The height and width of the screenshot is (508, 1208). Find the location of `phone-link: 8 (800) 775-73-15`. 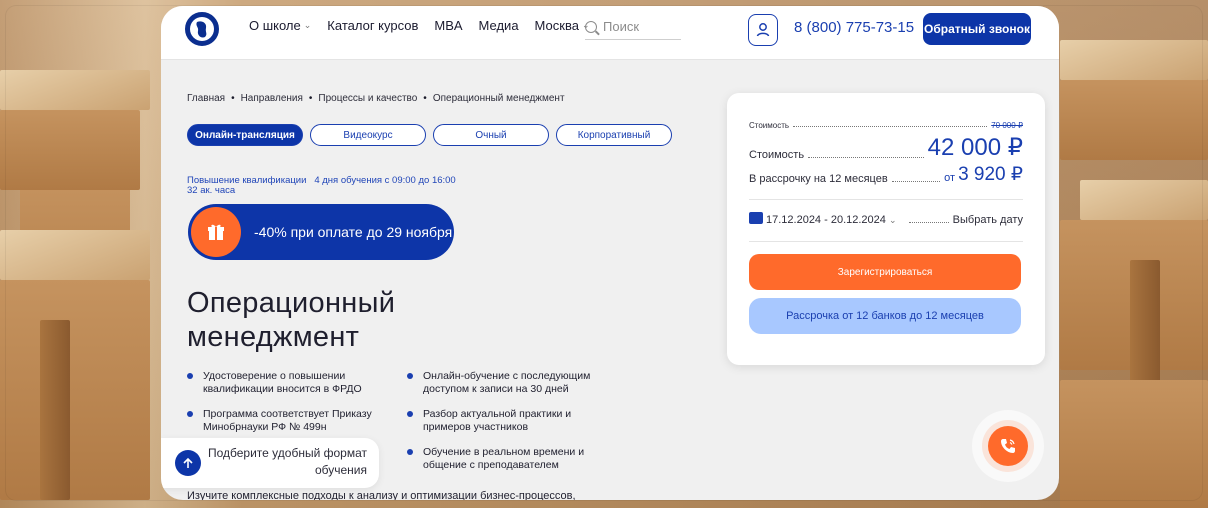

phone-link: 8 (800) 775-73-15 is located at coordinates (854, 27).